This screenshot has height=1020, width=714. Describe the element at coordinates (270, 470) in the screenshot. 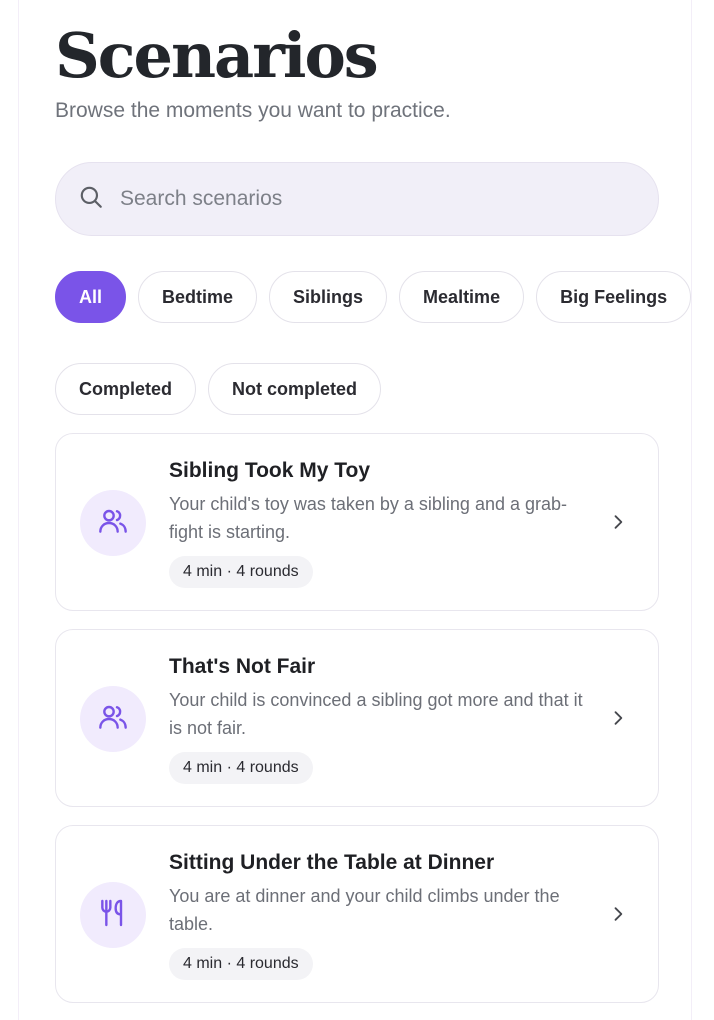

I see `scenario-title: Sibling Took My Toy` at that location.